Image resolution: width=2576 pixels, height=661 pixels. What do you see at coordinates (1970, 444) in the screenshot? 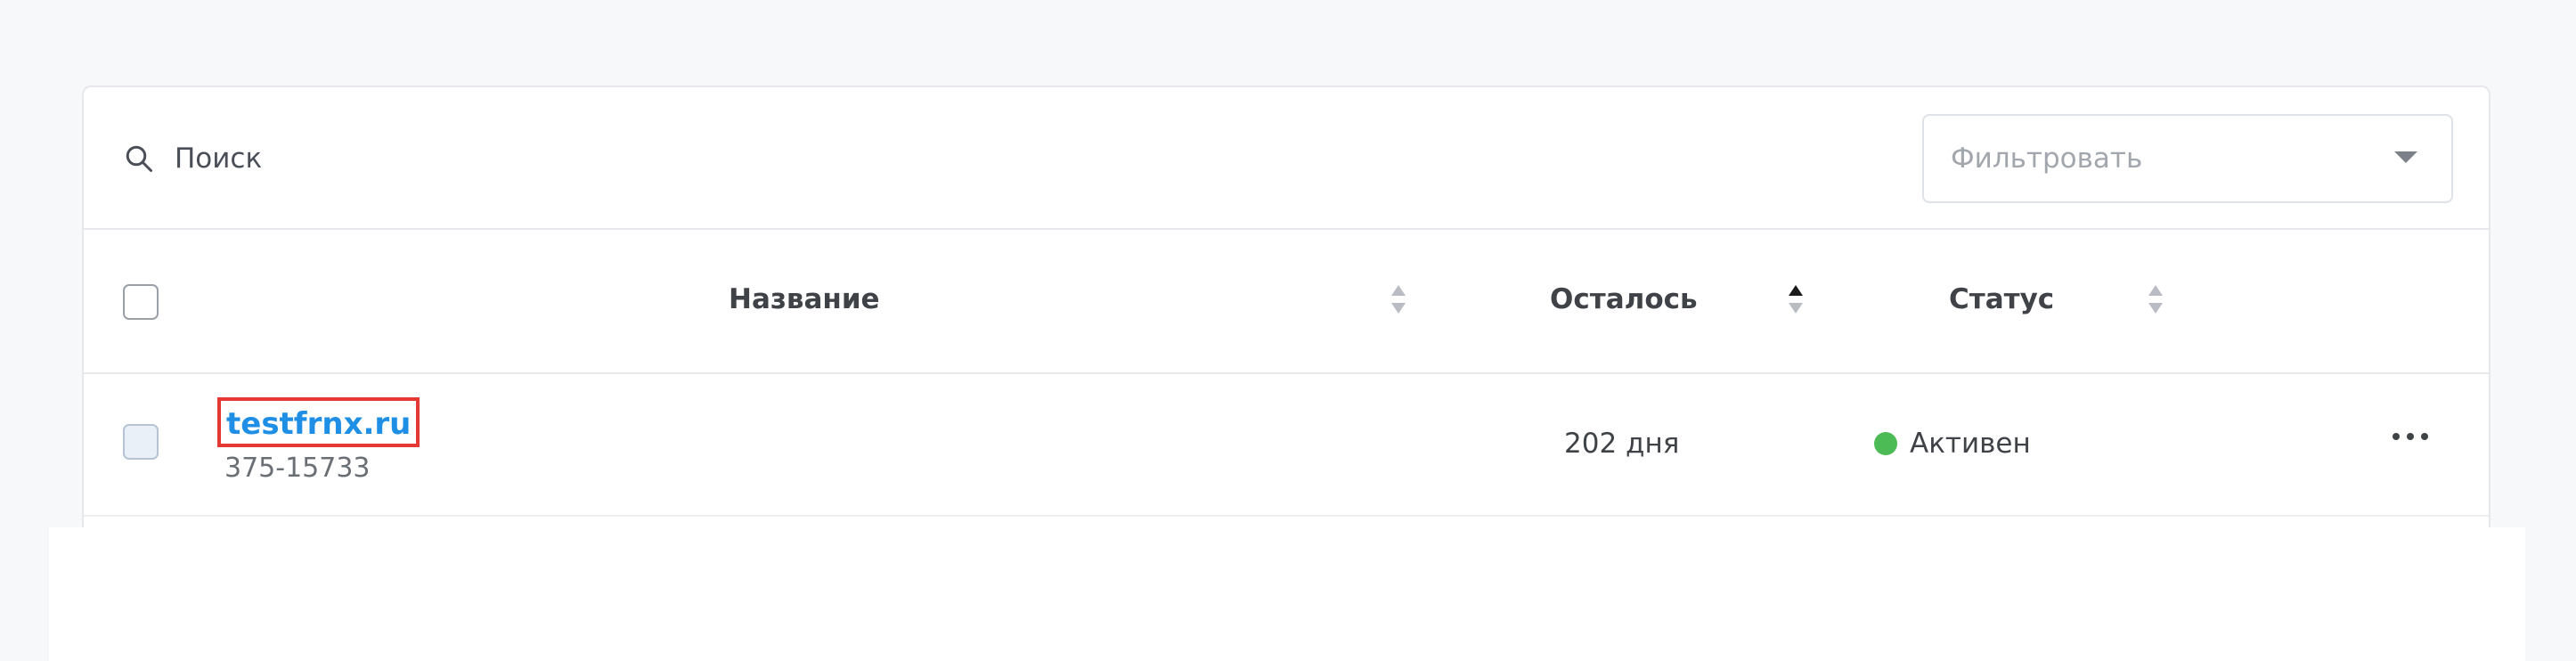
I see `status-label: Активен` at bounding box center [1970, 444].